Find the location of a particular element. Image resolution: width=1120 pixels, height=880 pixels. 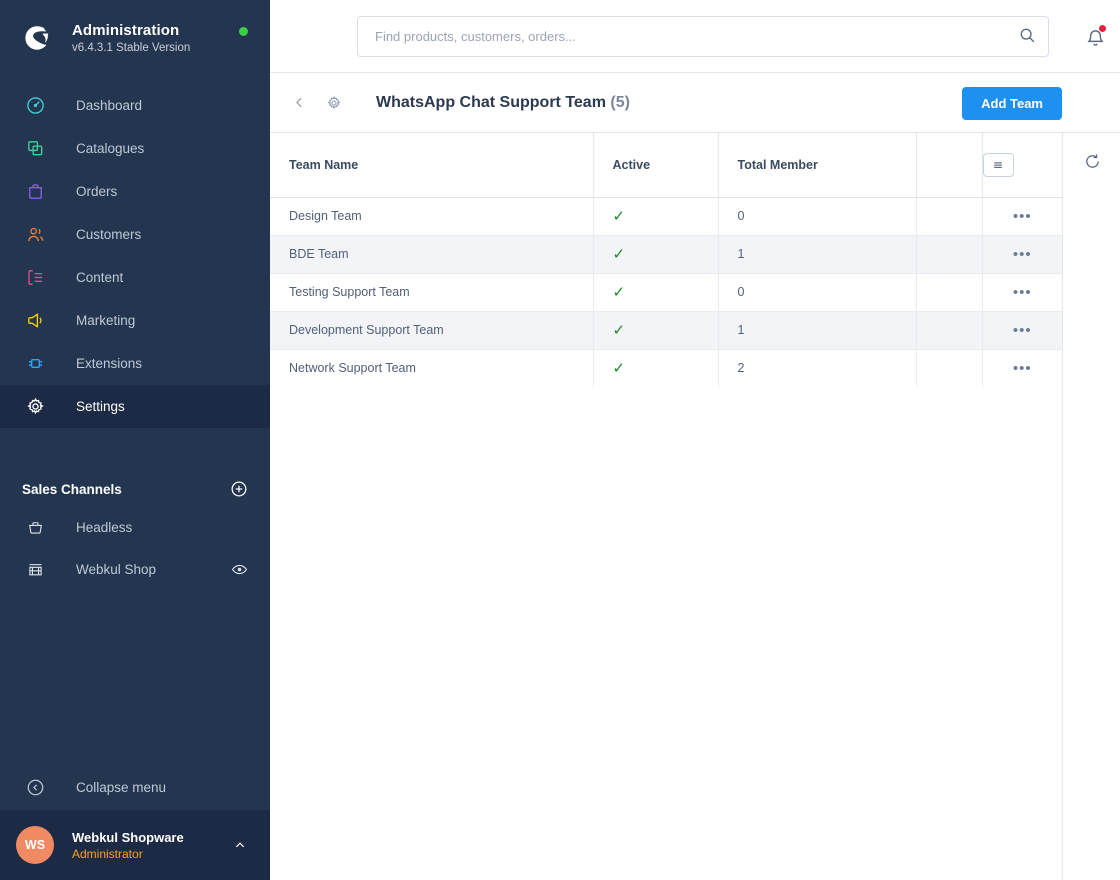

notifications-button is located at coordinates (1095, 37).